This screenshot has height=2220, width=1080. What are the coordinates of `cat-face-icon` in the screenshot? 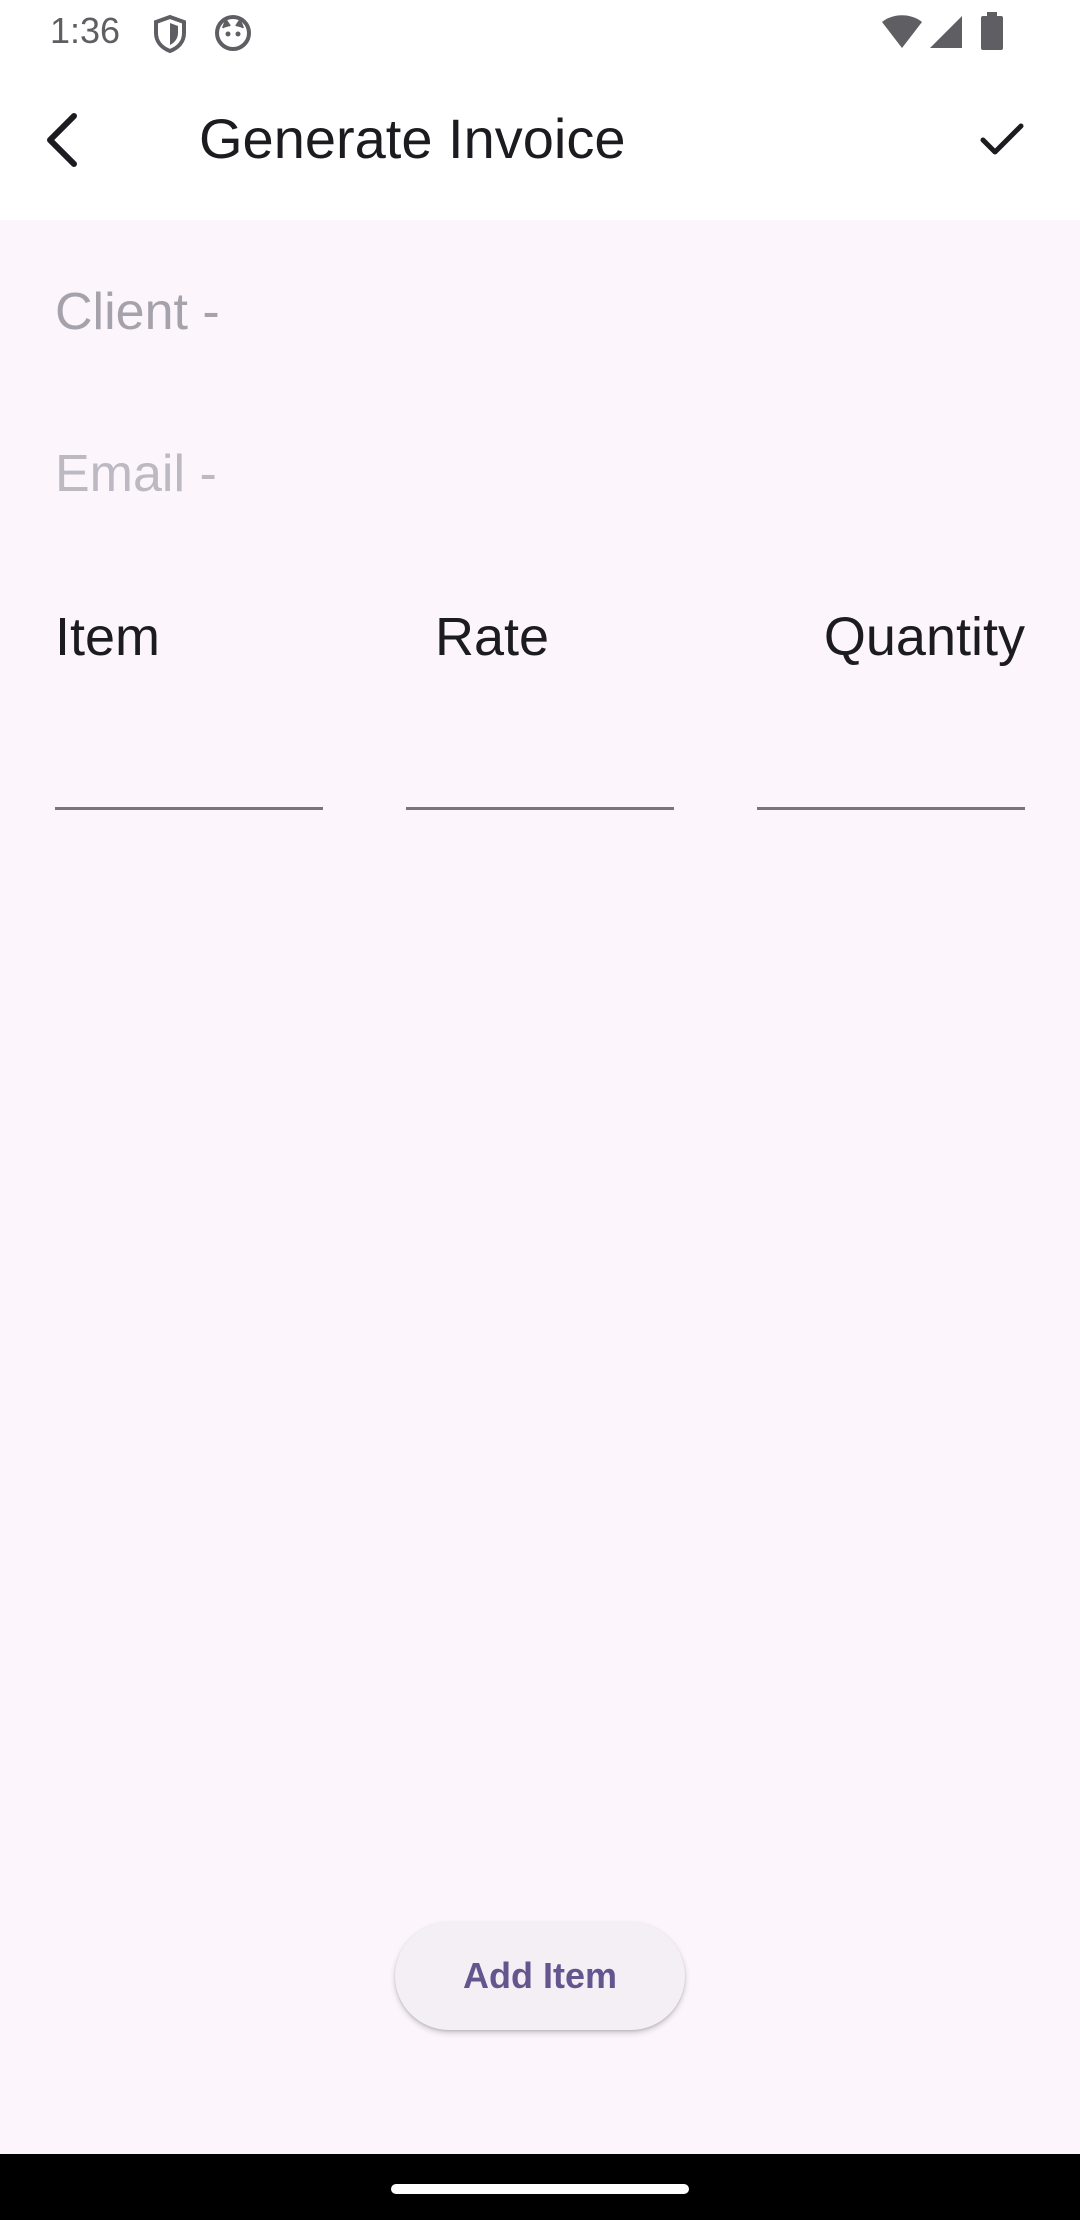 It's located at (233, 35).